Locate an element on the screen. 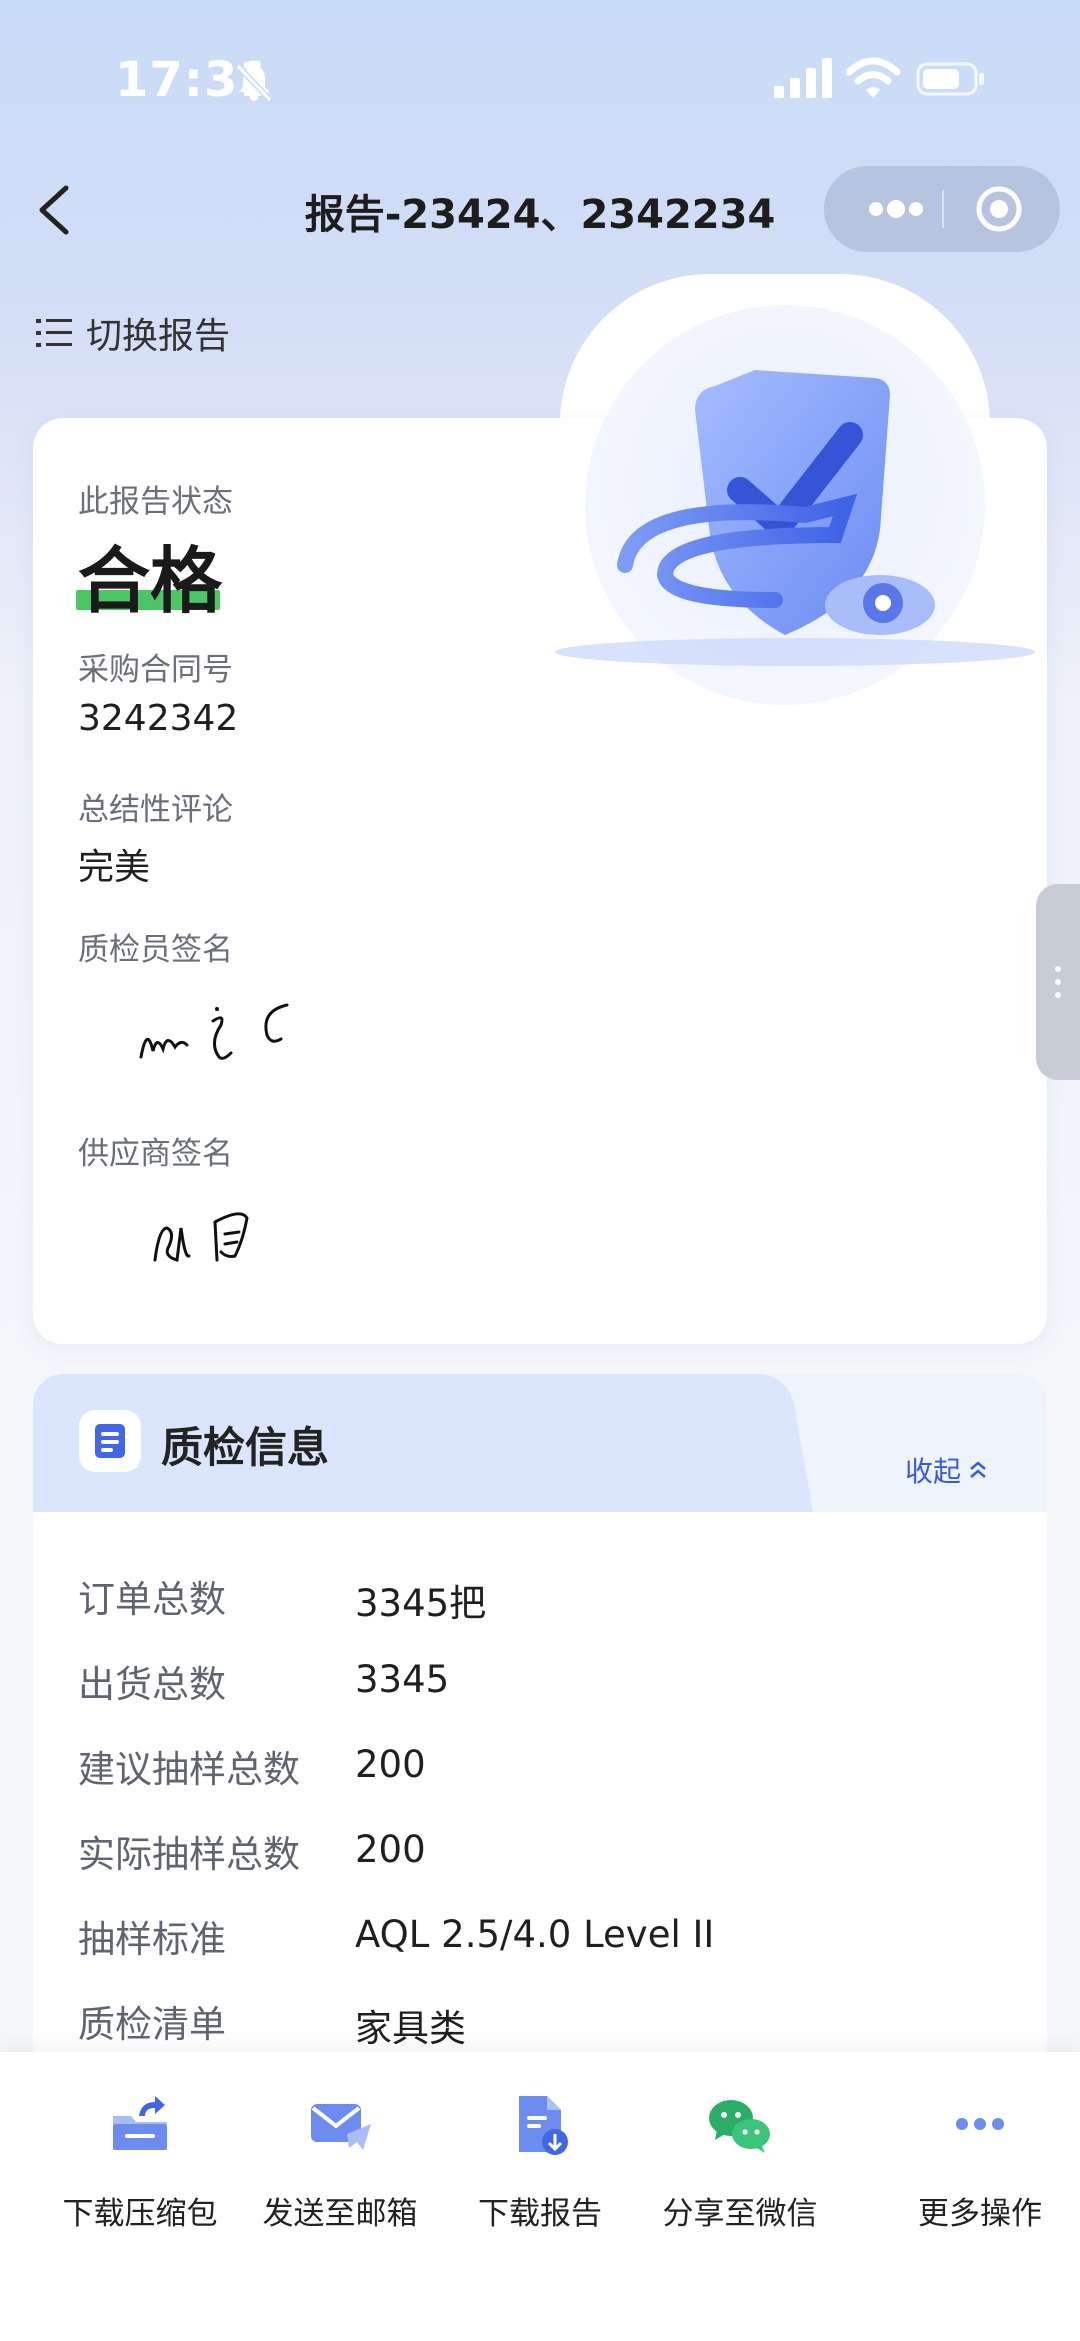  qc-row-actual-sample: 实际抽样总数 200 is located at coordinates (548, 1850).